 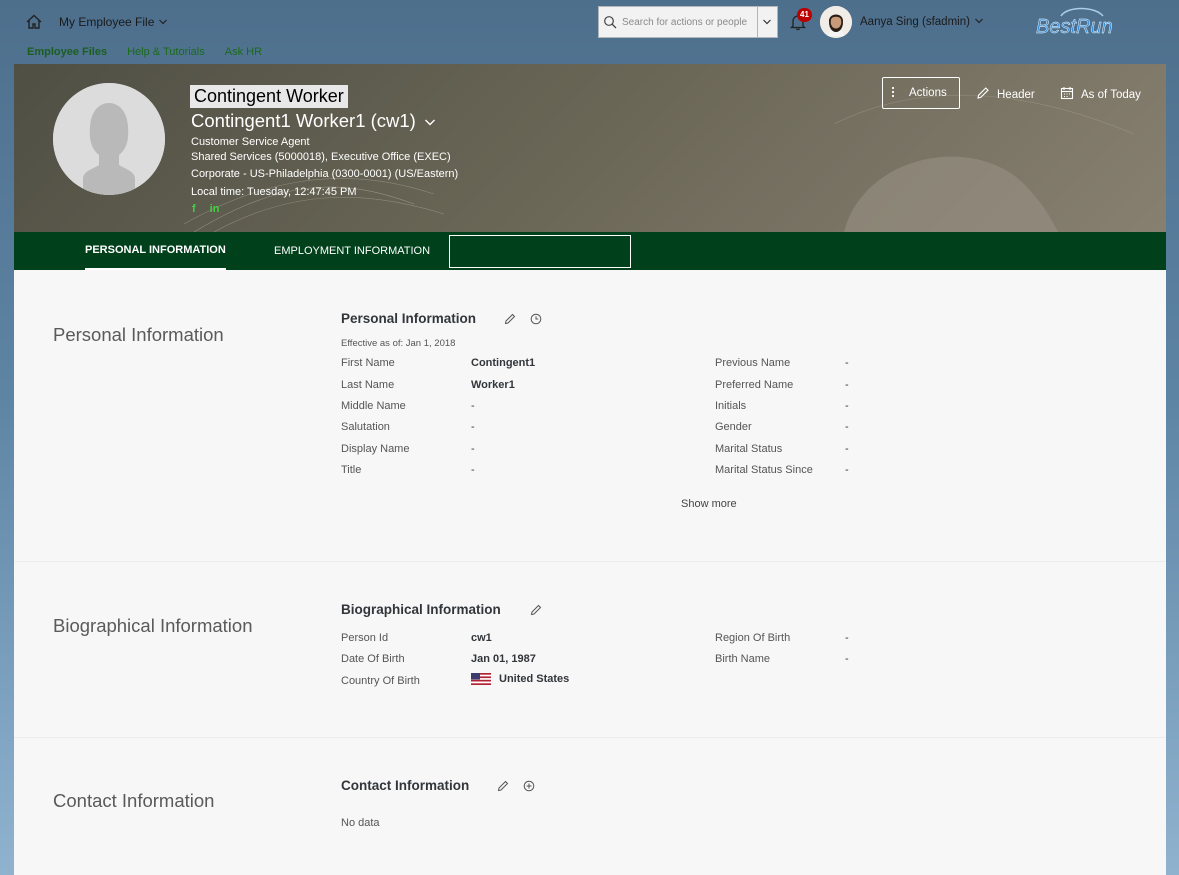 I want to click on avatar, so click(x=836, y=22).